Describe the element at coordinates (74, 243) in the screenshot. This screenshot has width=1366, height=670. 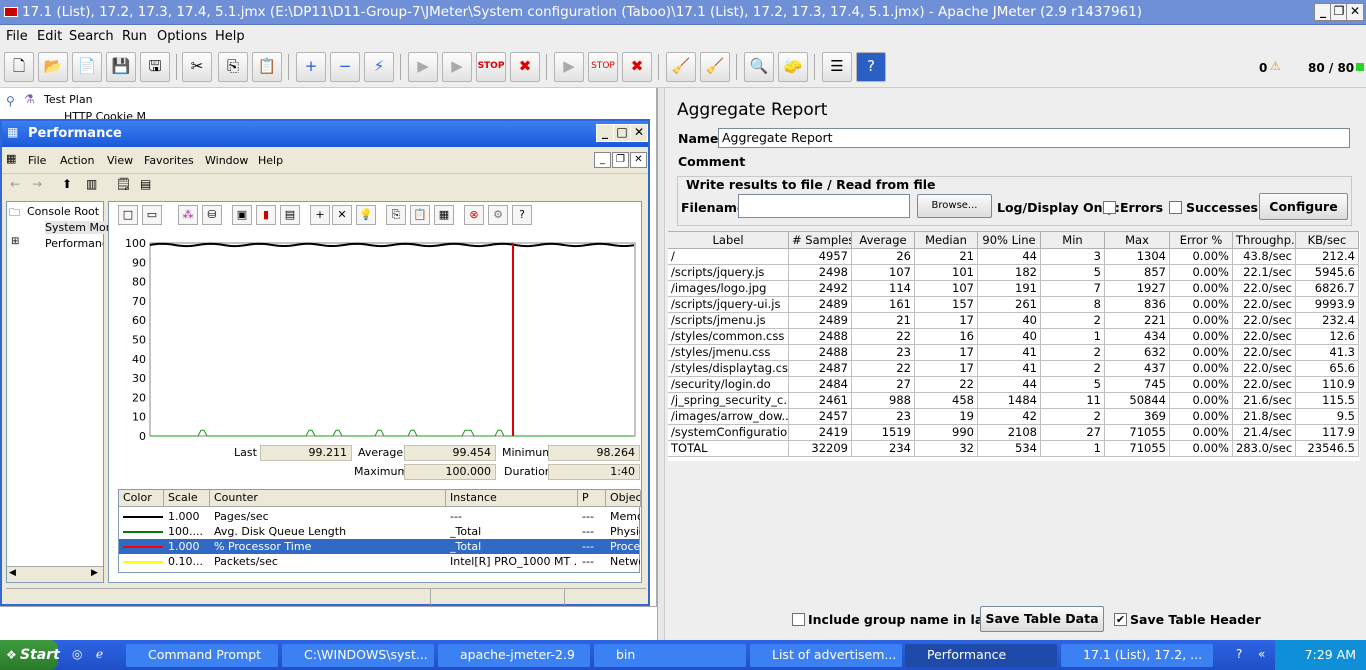
I see `tree-performance: Performance` at that location.